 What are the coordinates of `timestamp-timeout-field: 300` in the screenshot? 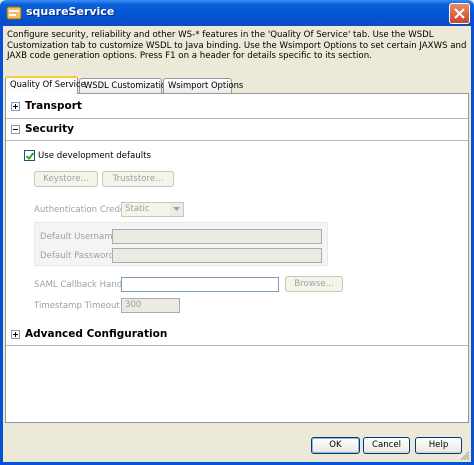 It's located at (150, 305).